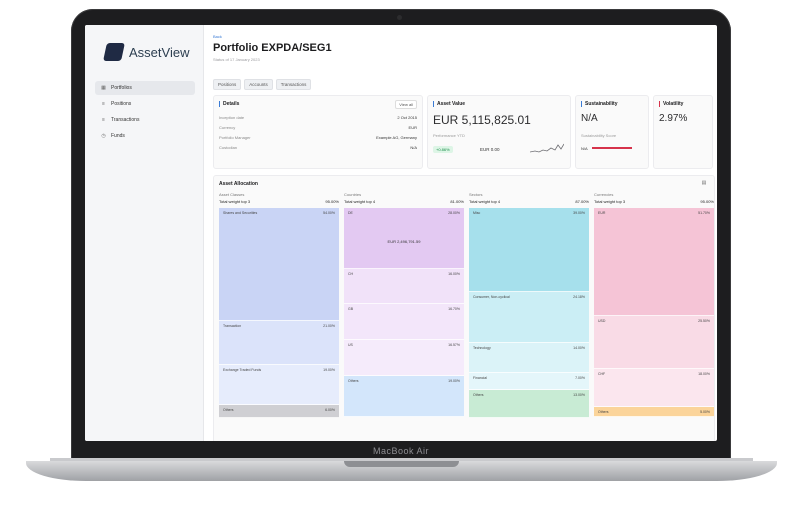 This screenshot has height=508, width=803. What do you see at coordinates (454, 213) in the screenshot?
I see `treemap-cell-value: 28.00%` at bounding box center [454, 213].